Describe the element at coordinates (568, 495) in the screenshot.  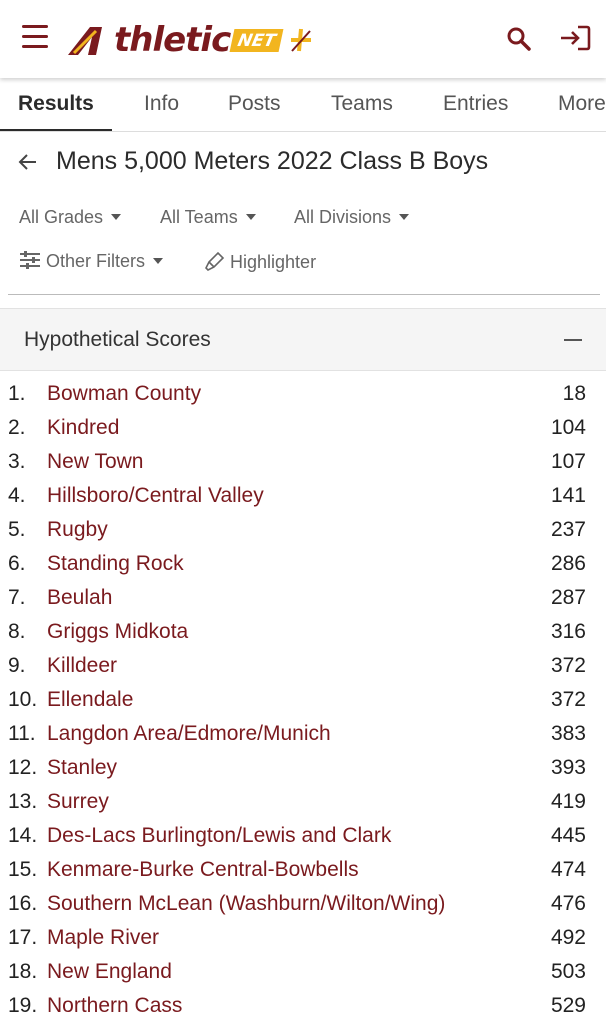
I see `score-value: 141` at that location.